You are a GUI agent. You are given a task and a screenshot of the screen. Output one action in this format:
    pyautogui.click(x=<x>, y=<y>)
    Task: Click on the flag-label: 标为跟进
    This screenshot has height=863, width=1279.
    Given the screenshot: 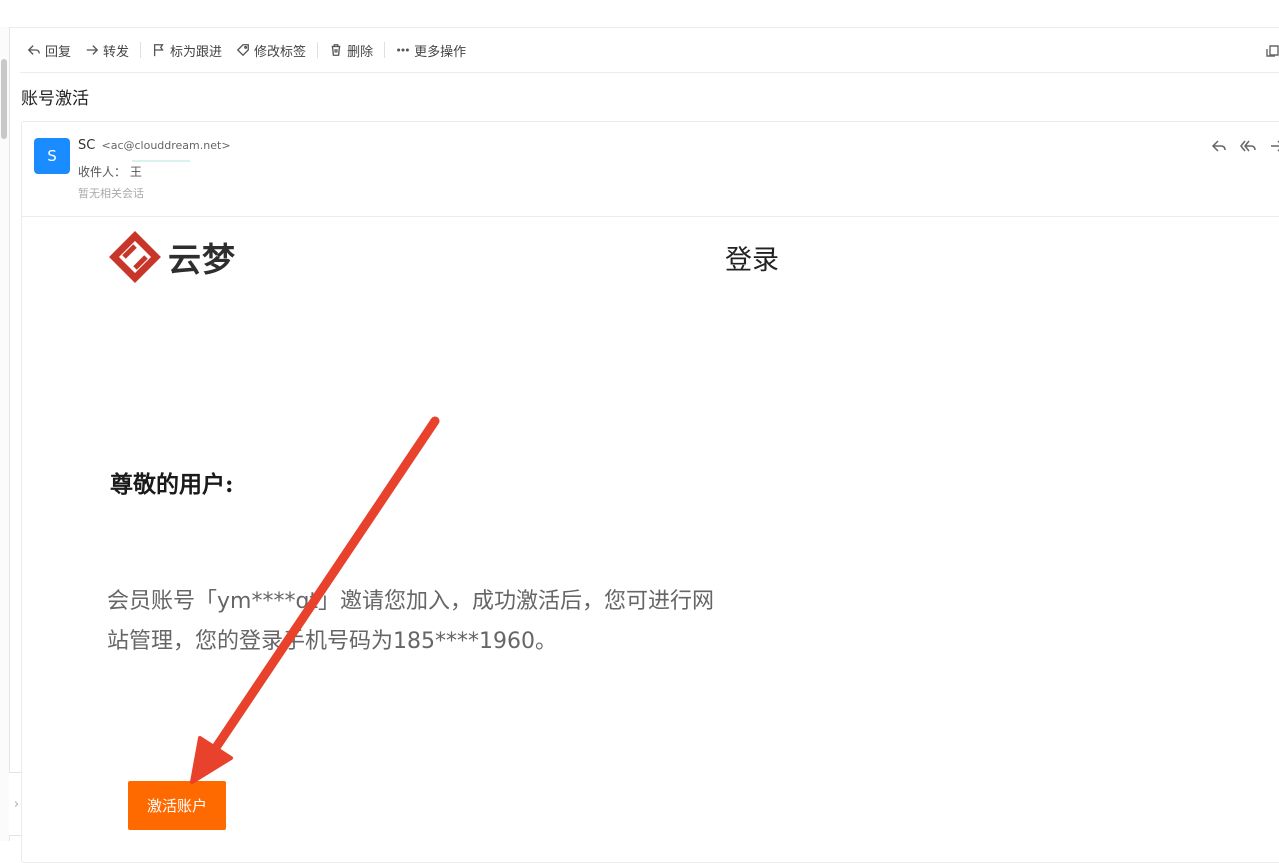 What is the action you would take?
    pyautogui.click(x=196, y=50)
    